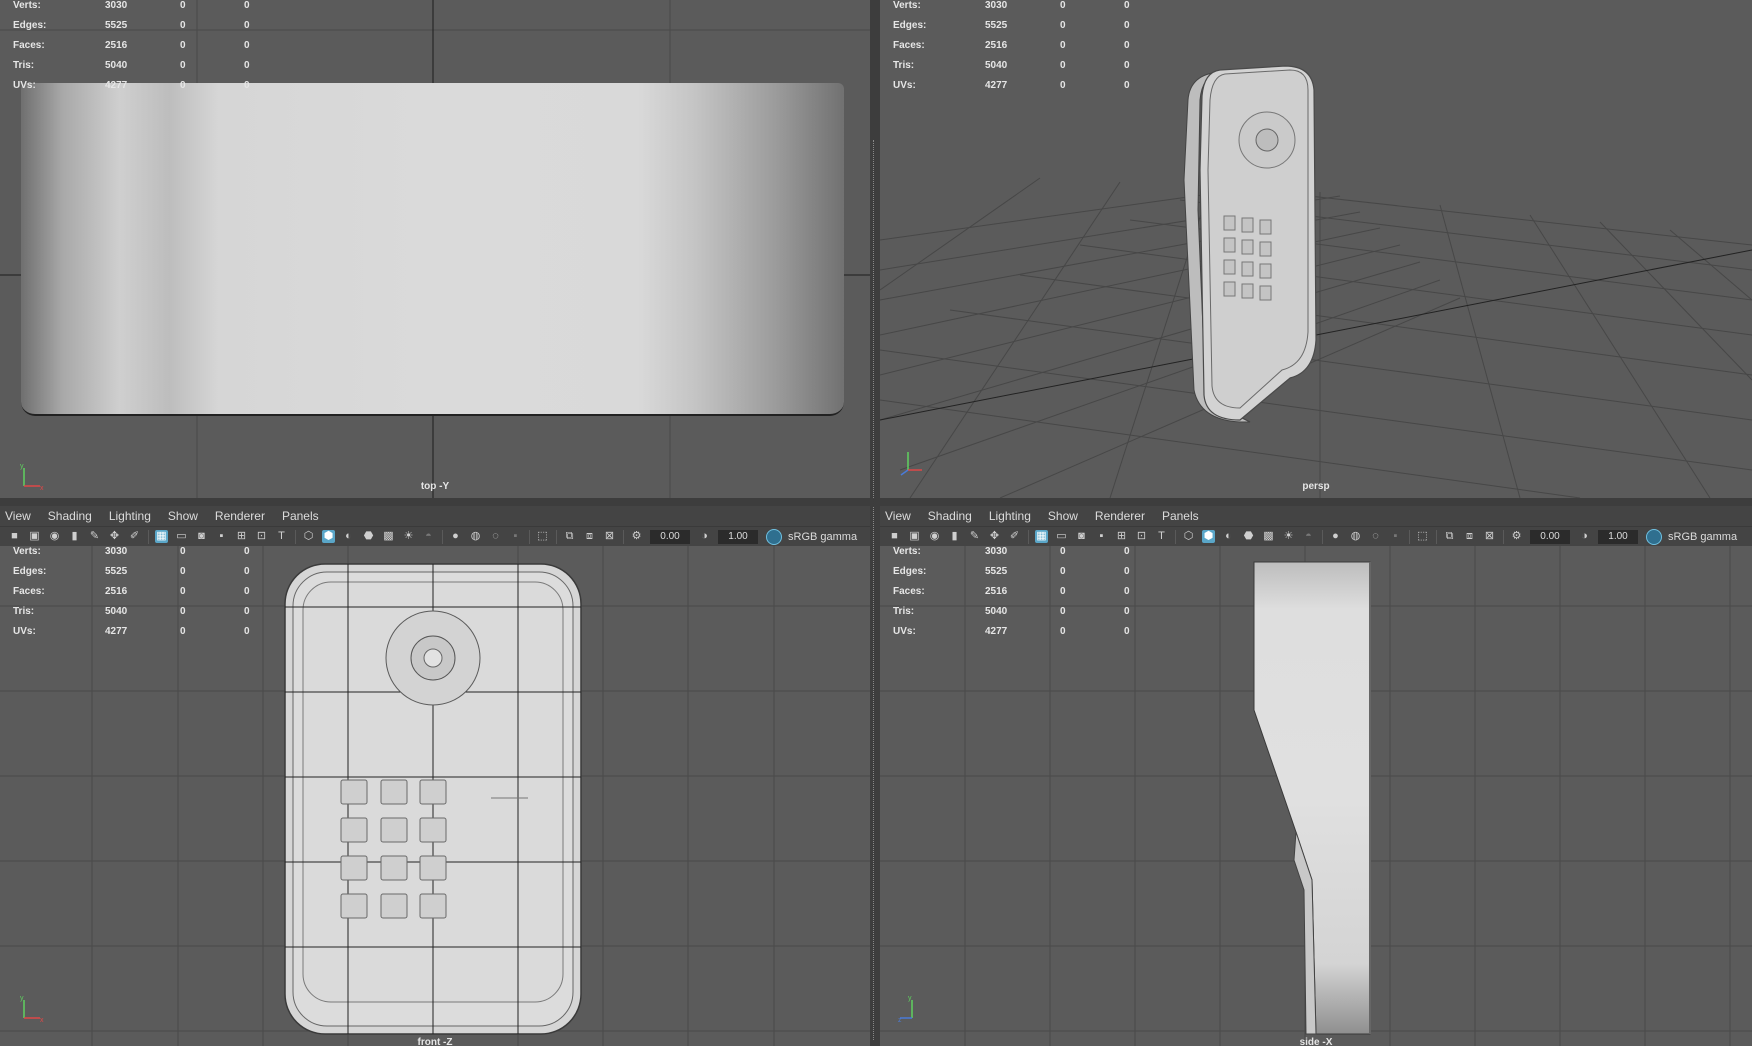  Describe the element at coordinates (32, 1009) in the screenshot. I see `axis-gizmo-icon: yx` at that location.